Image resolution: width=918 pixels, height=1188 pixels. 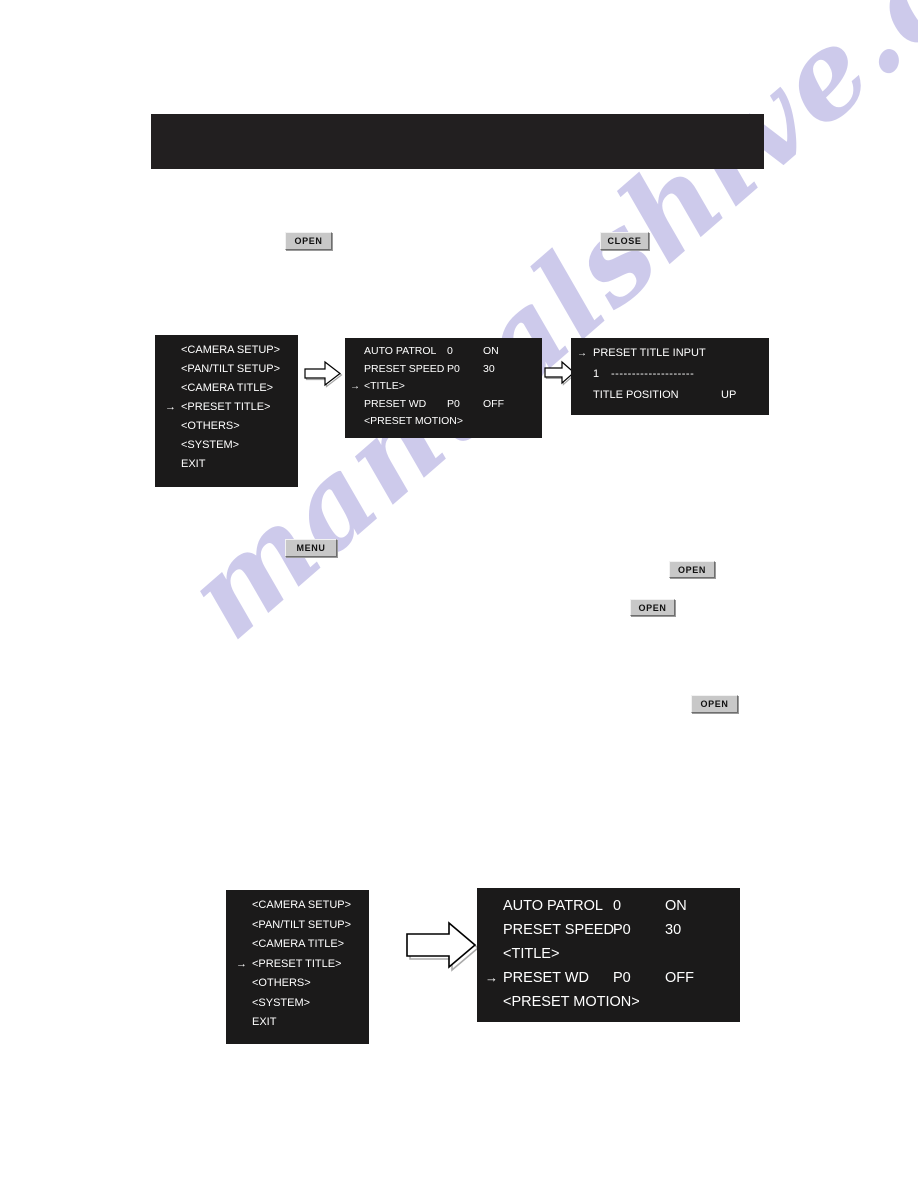 I want to click on open-button-step3: OPEN, so click(x=652, y=607).